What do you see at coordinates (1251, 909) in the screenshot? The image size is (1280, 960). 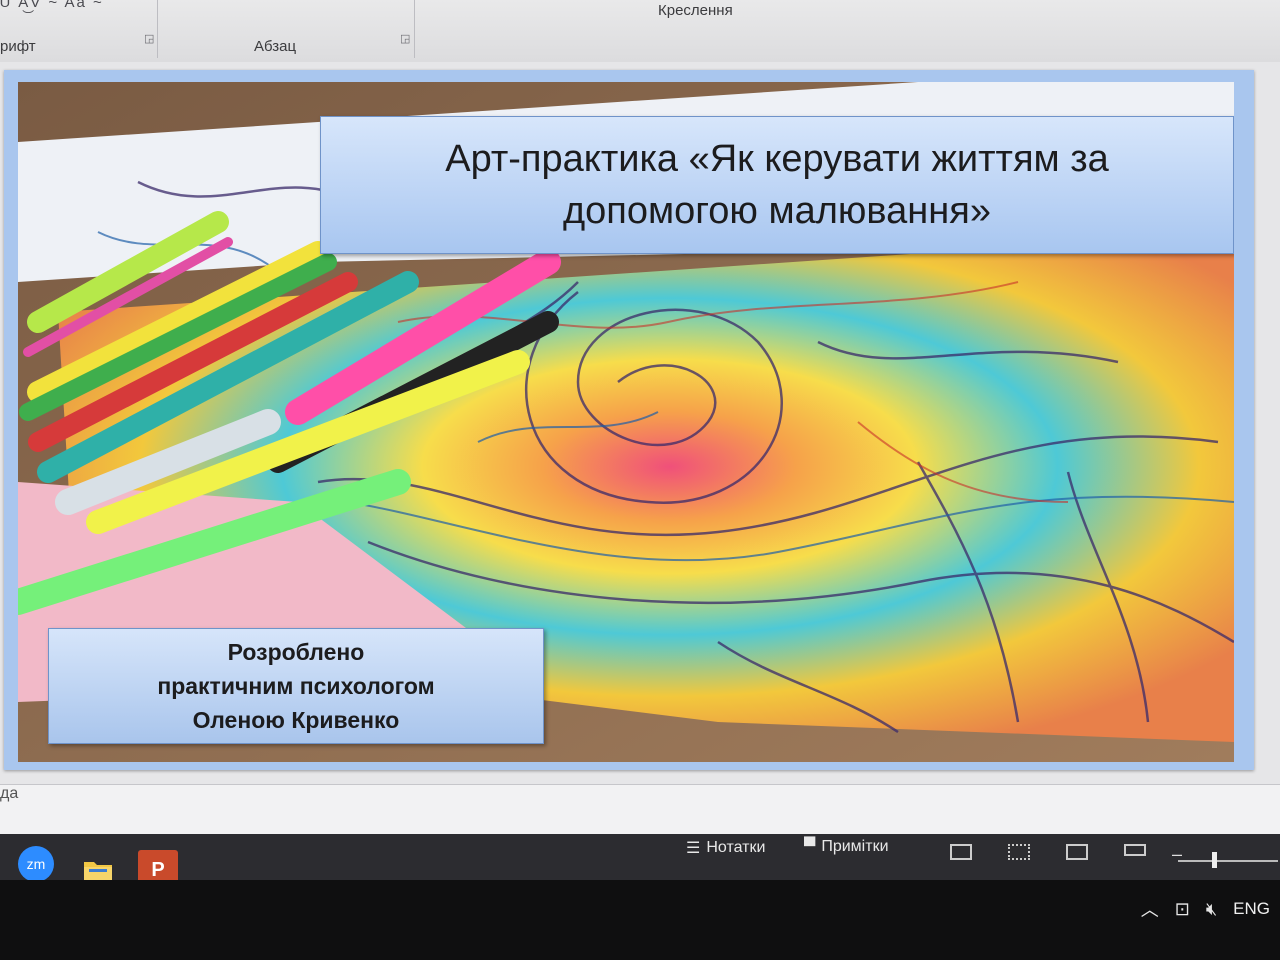 I see `language-indicator: ENG` at bounding box center [1251, 909].